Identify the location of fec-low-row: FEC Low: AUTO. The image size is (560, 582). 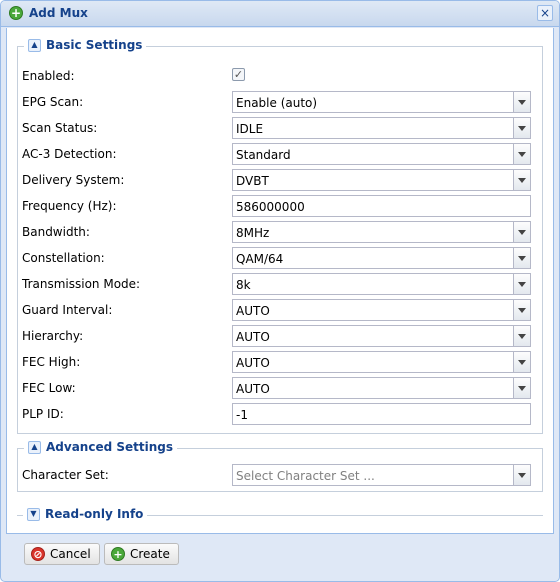
(282, 388).